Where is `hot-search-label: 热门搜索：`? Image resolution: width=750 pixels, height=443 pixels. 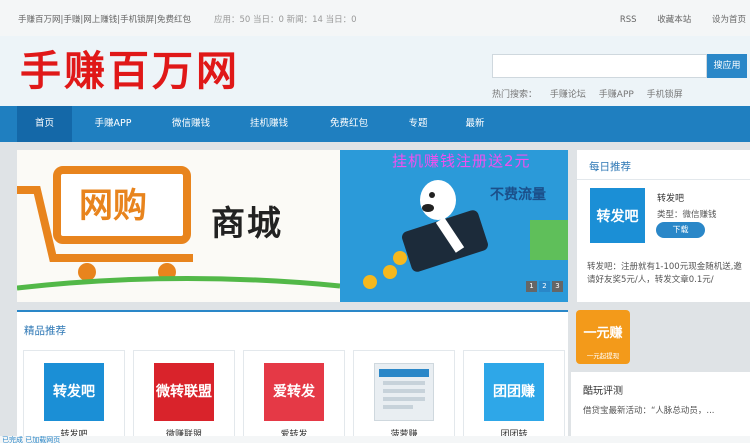 hot-search-label: 热门搜索： is located at coordinates (515, 95).